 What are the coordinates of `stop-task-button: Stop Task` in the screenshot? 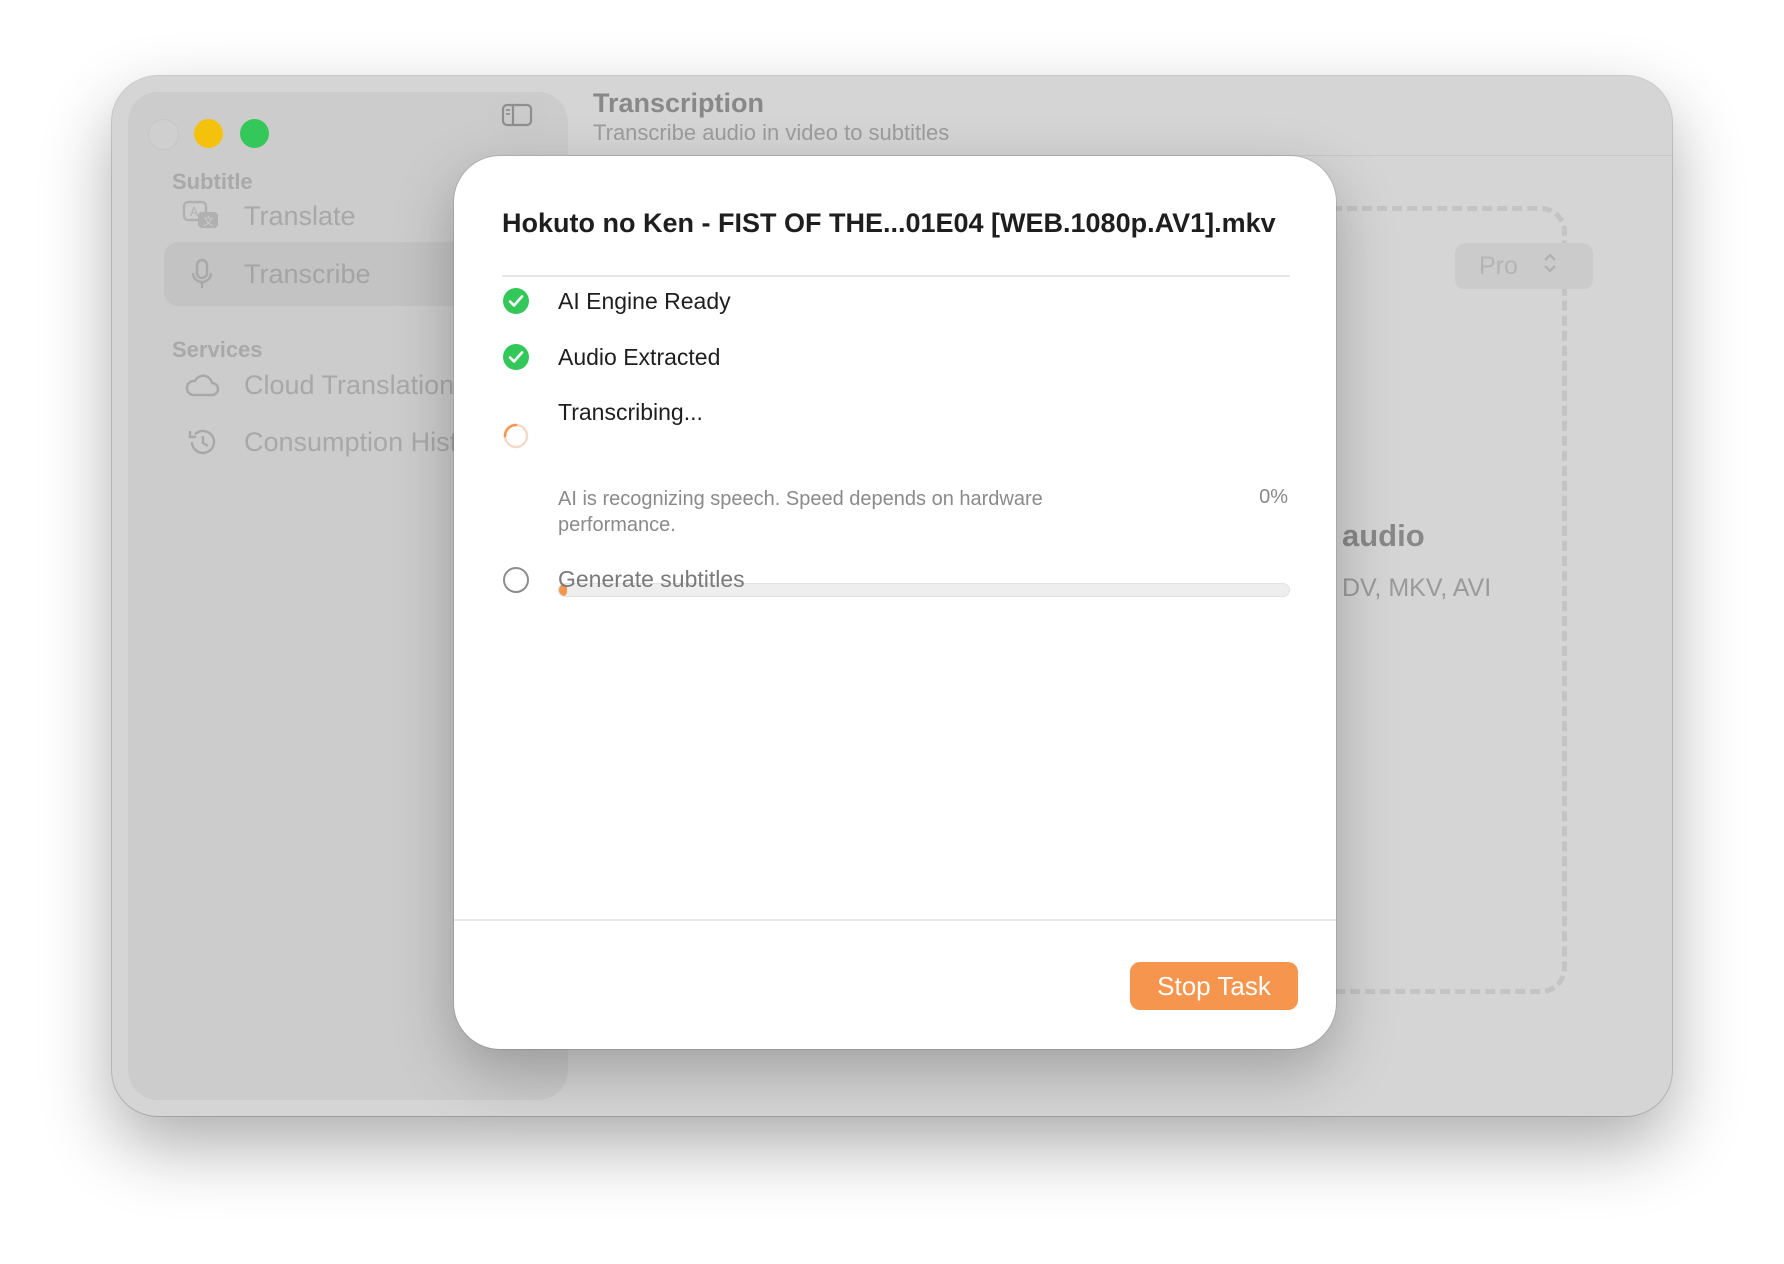 It's located at (1214, 986).